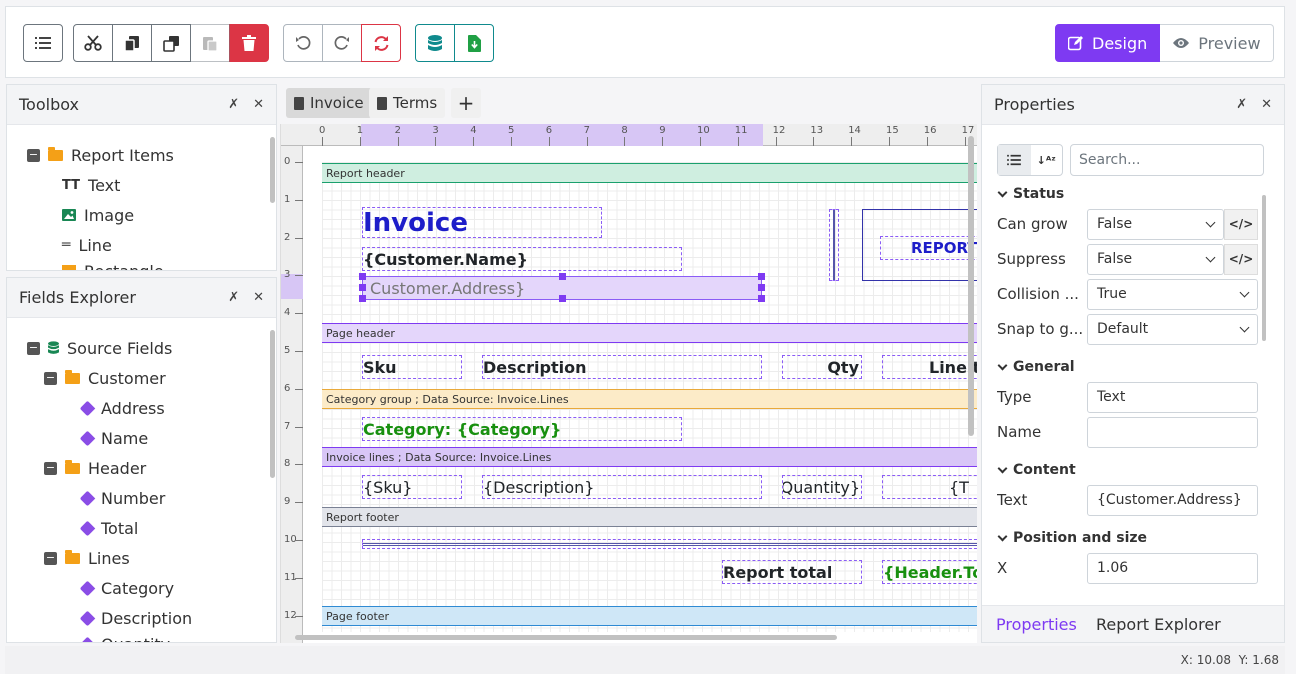  What do you see at coordinates (1155, 224) in the screenshot?
I see `can-grow-select: False` at bounding box center [1155, 224].